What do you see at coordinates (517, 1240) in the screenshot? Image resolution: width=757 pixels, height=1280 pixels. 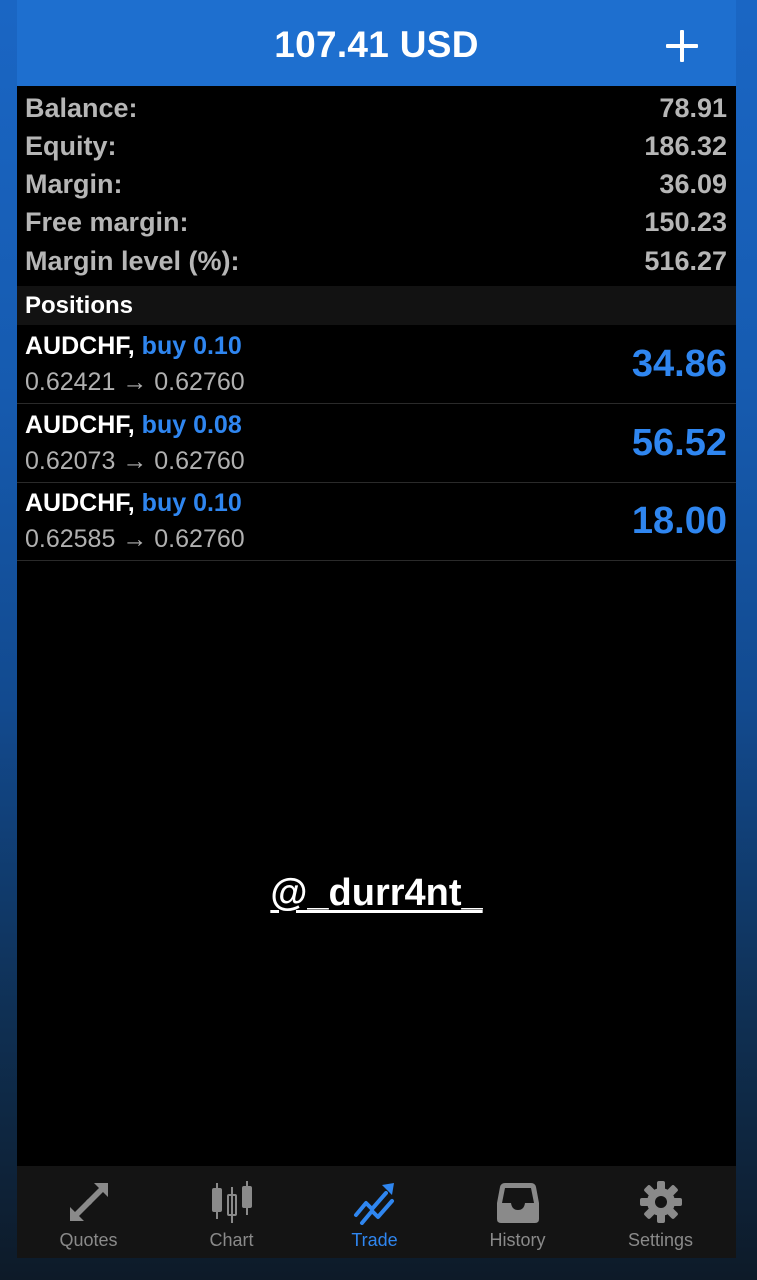 I see `tab-label: History` at bounding box center [517, 1240].